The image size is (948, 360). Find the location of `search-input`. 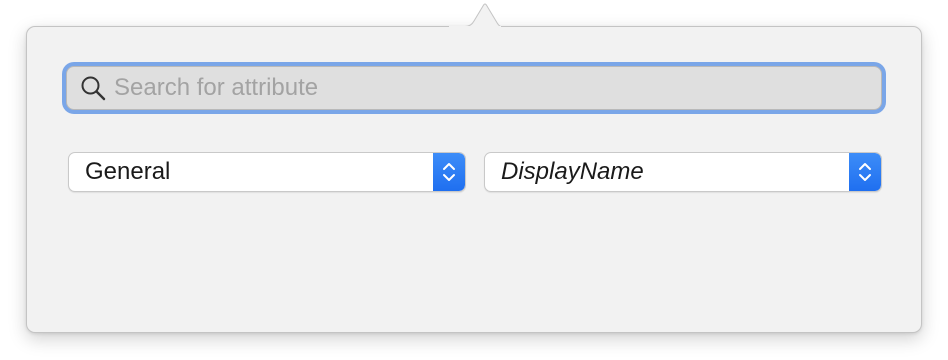

search-input is located at coordinates (484, 88).